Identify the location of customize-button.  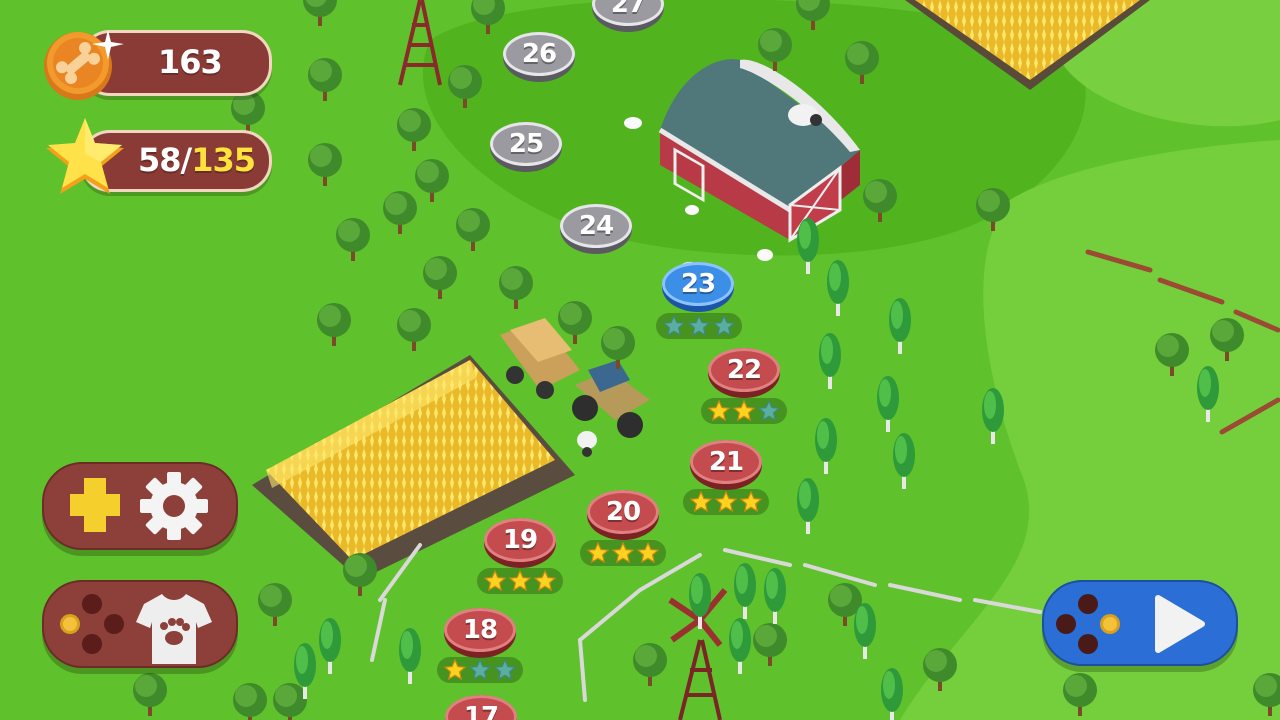
(140, 624).